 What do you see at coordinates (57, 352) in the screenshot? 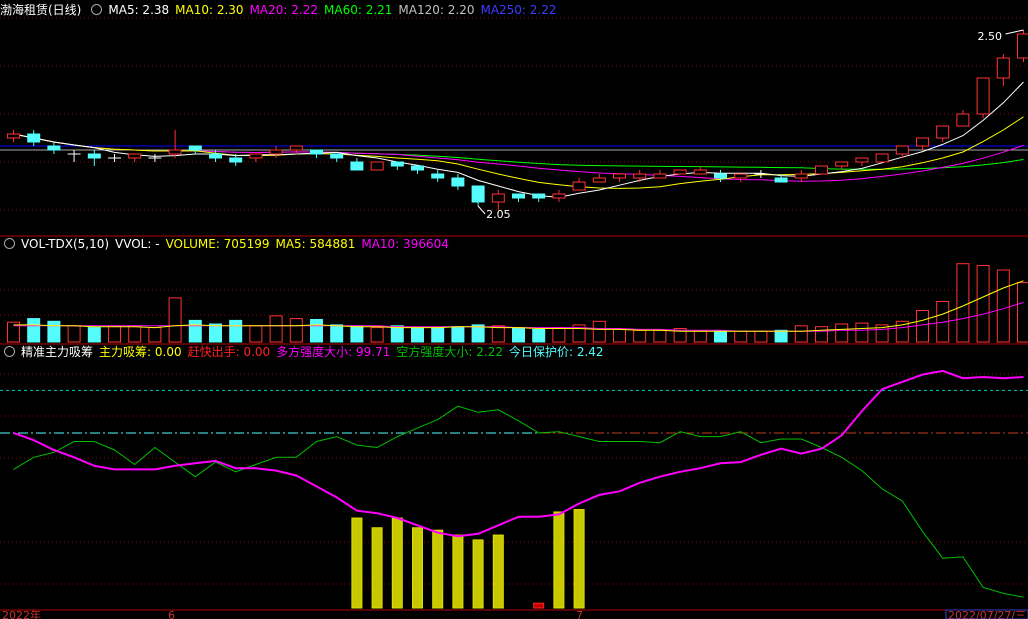
I see `ind-name: 精准主力吸筹` at bounding box center [57, 352].